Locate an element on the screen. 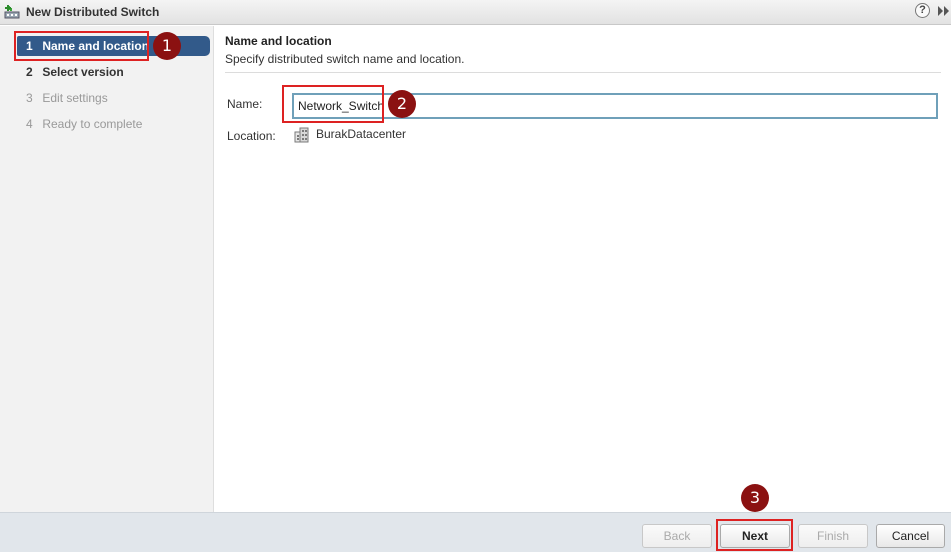 The height and width of the screenshot is (552, 951). step-ready-to-complete: 4 Ready to complete is located at coordinates (113, 124).